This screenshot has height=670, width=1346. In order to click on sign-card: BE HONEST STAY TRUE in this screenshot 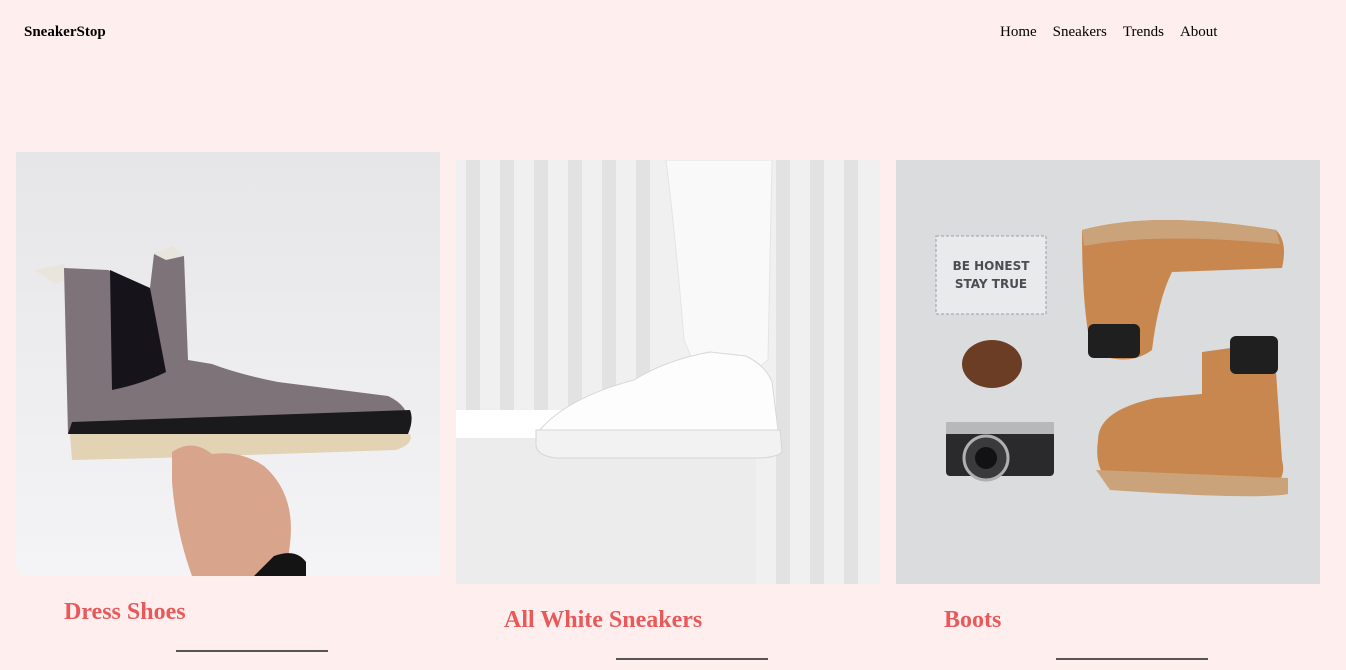, I will do `click(991, 275)`.